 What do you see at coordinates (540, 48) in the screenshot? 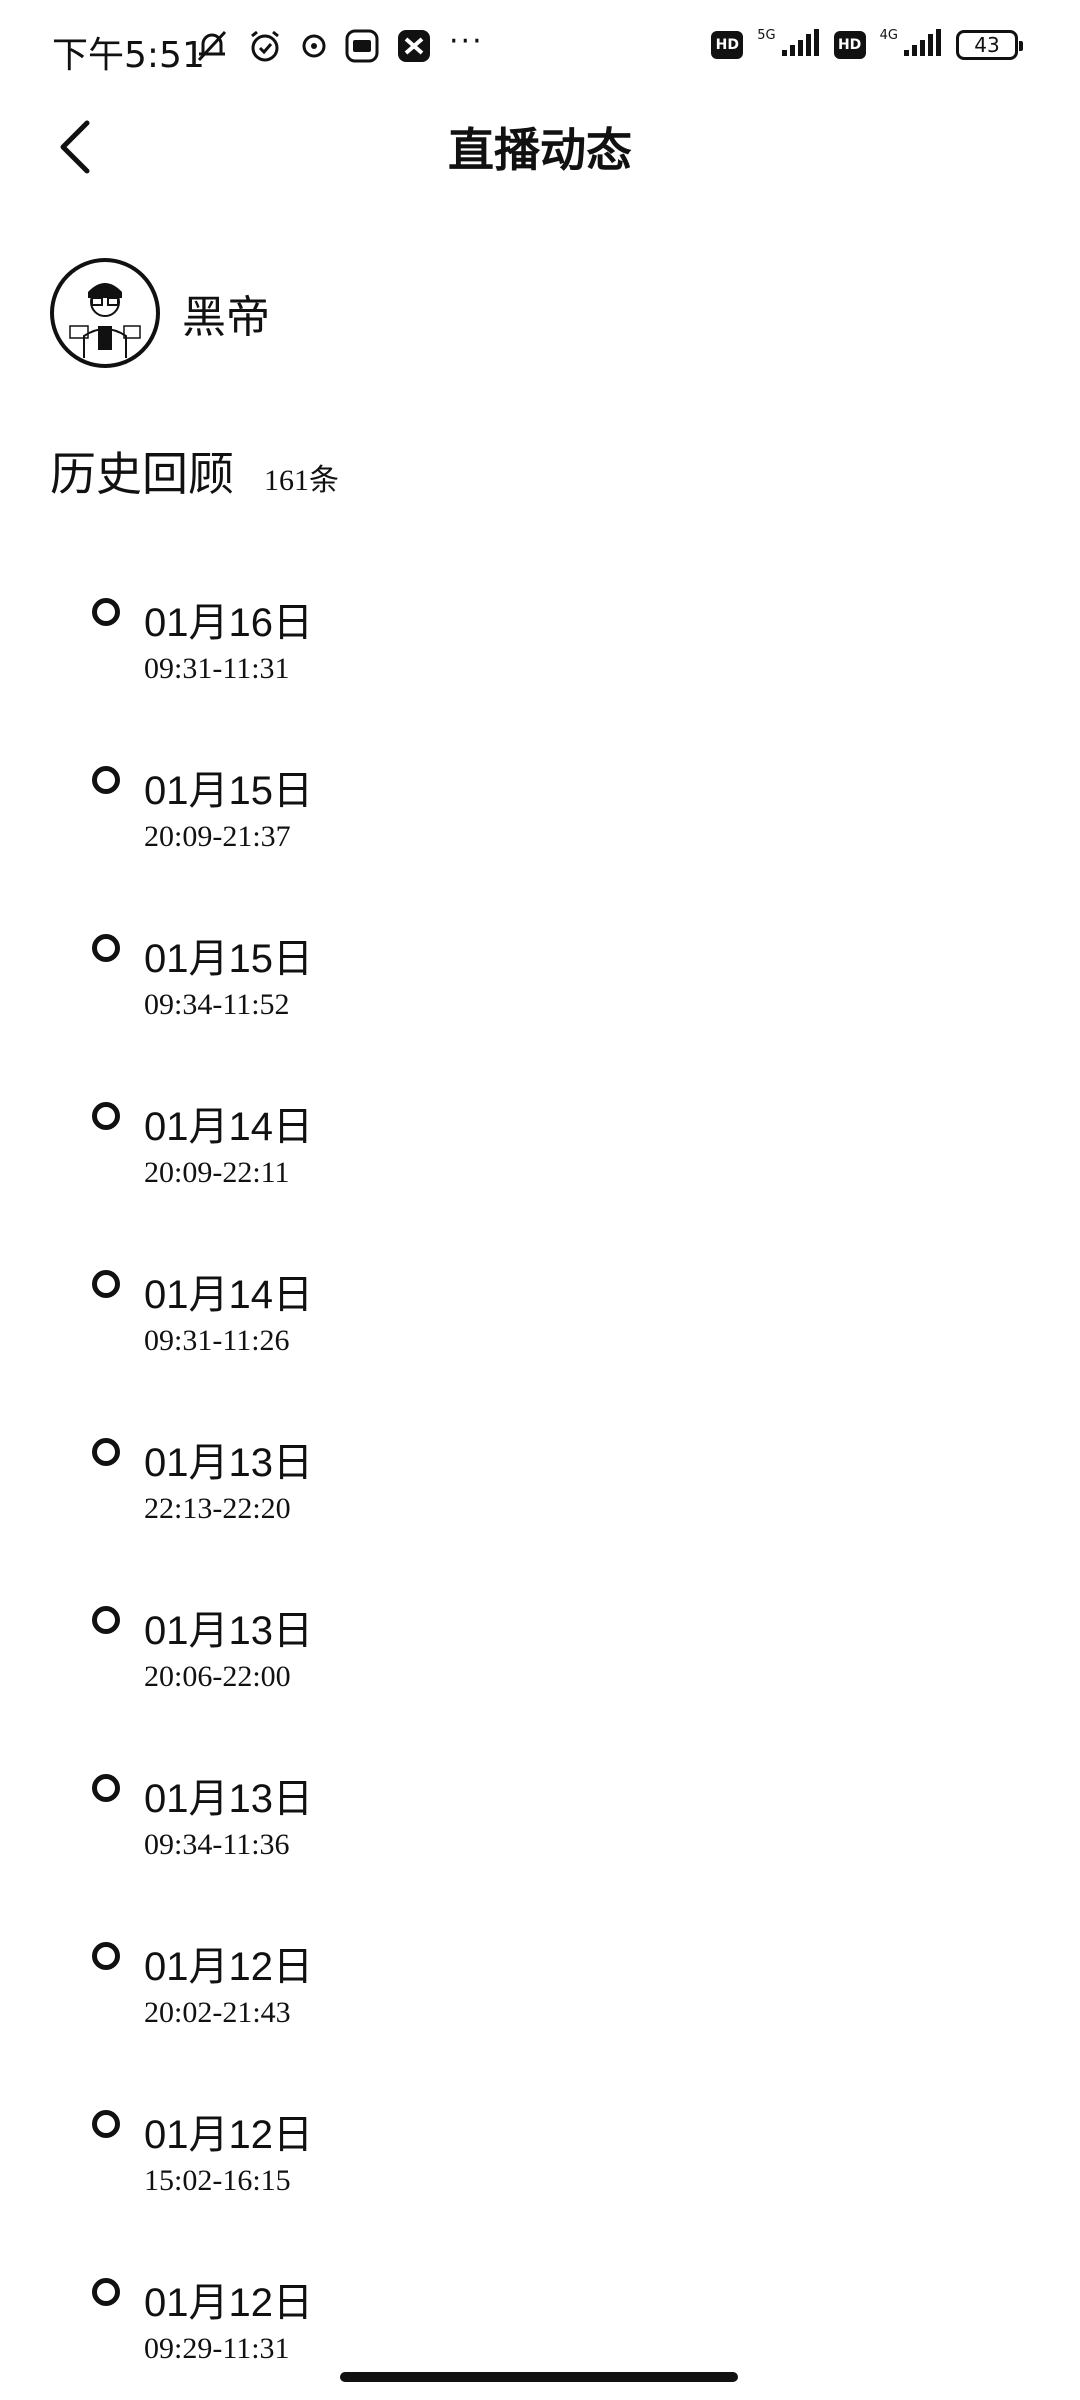
I see `status-bar: 下午5:51 ··· HD 5G HD 4G 43` at bounding box center [540, 48].